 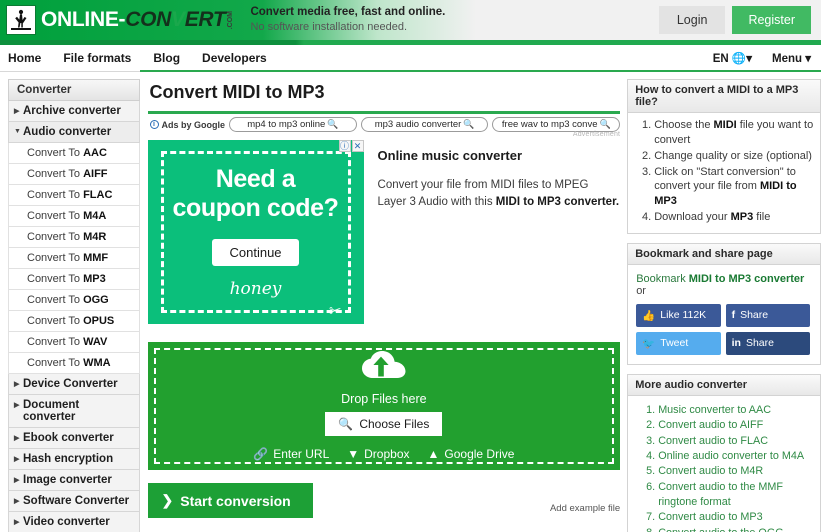 What do you see at coordinates (166, 58) in the screenshot?
I see `nav-item-blog: Blog` at bounding box center [166, 58].